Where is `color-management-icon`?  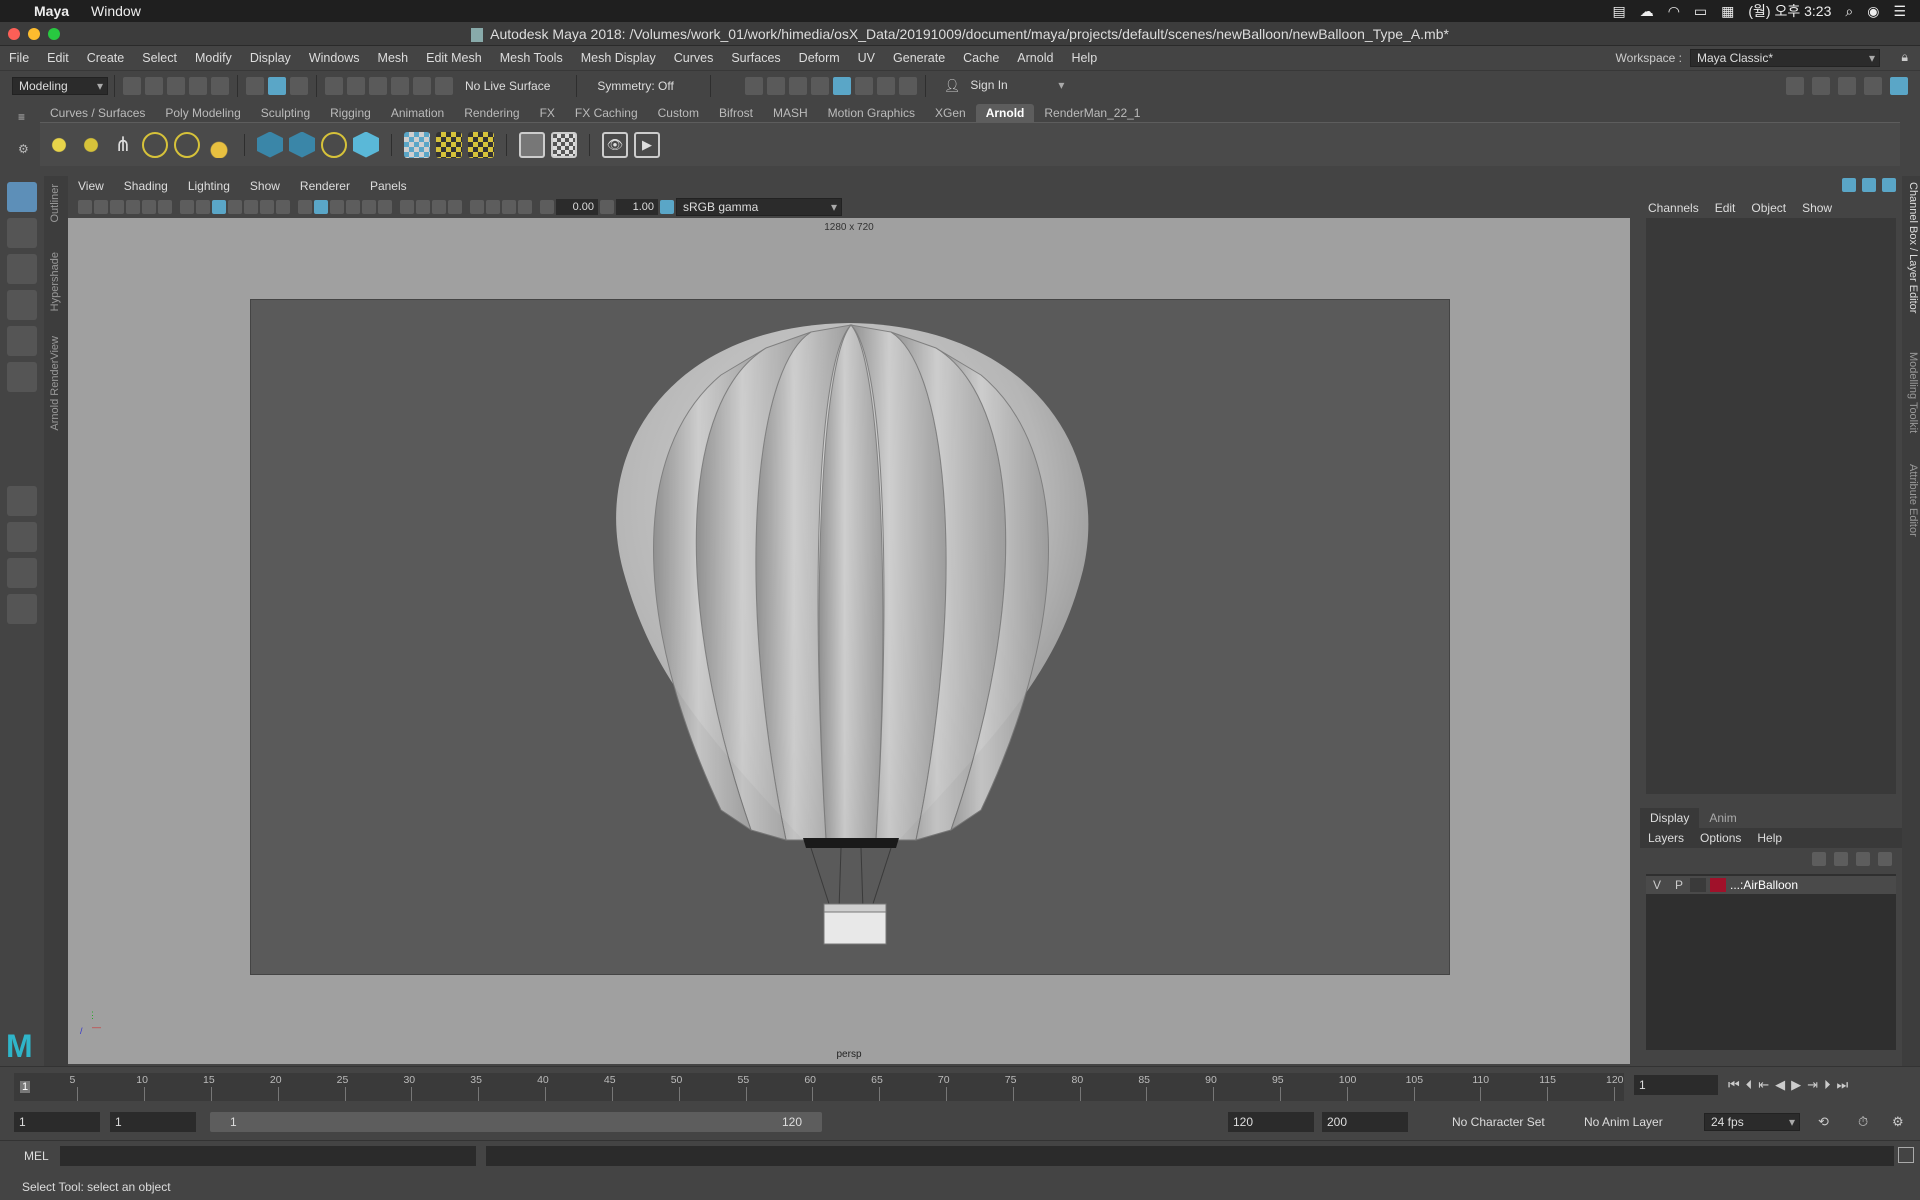
color-management-icon is located at coordinates (667, 207).